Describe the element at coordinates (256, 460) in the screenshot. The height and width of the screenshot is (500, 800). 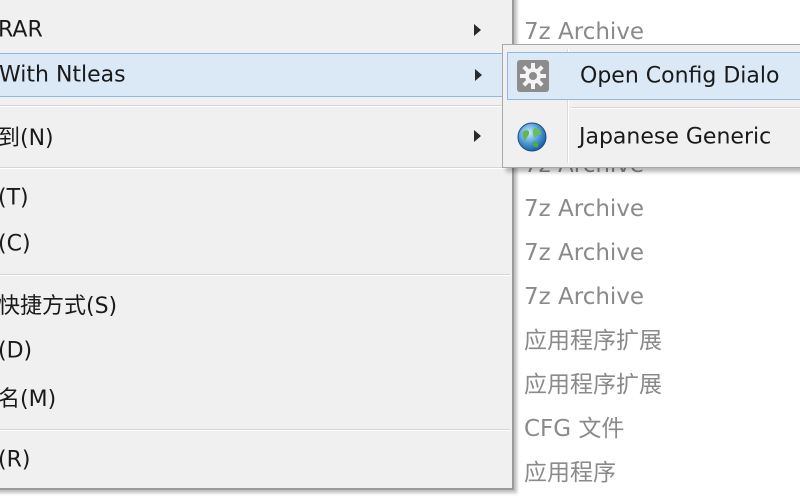
I see `menu-item-properties: (R)` at that location.